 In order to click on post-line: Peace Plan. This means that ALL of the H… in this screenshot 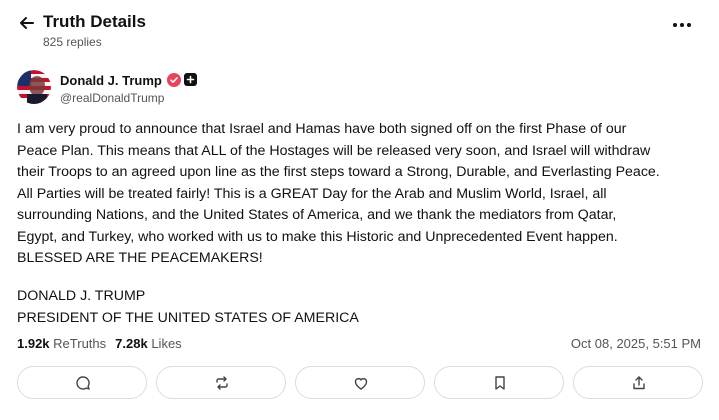, I will do `click(334, 150)`.